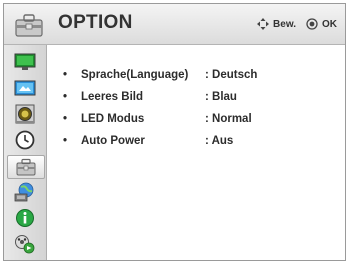 The image size is (351, 264). I want to click on ok-button-icon, so click(312, 24).